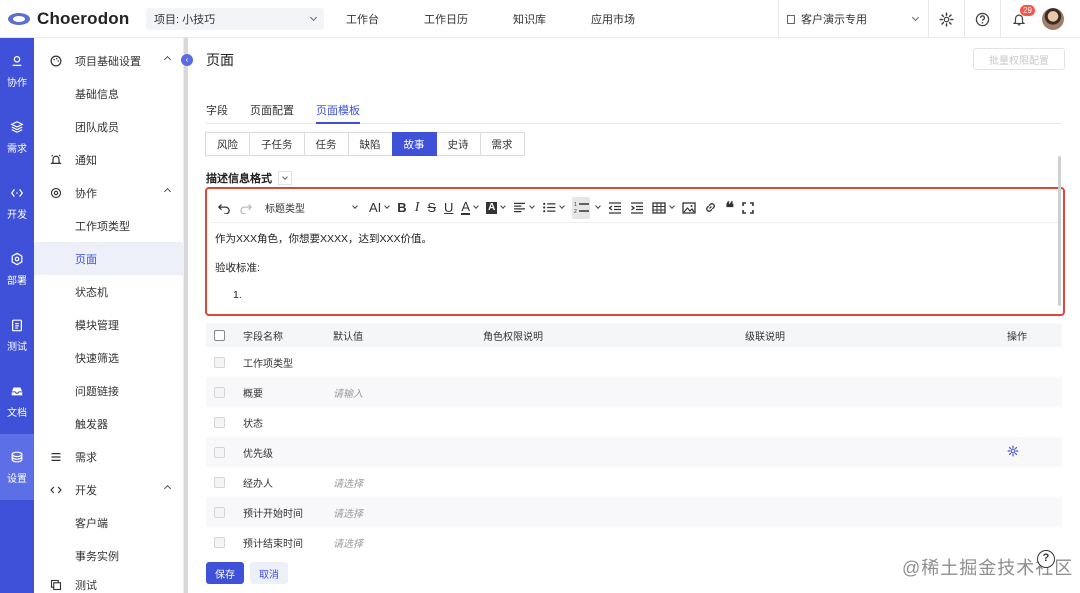  What do you see at coordinates (109, 456) in the screenshot?
I see `menu-item-requirement: 需求` at bounding box center [109, 456].